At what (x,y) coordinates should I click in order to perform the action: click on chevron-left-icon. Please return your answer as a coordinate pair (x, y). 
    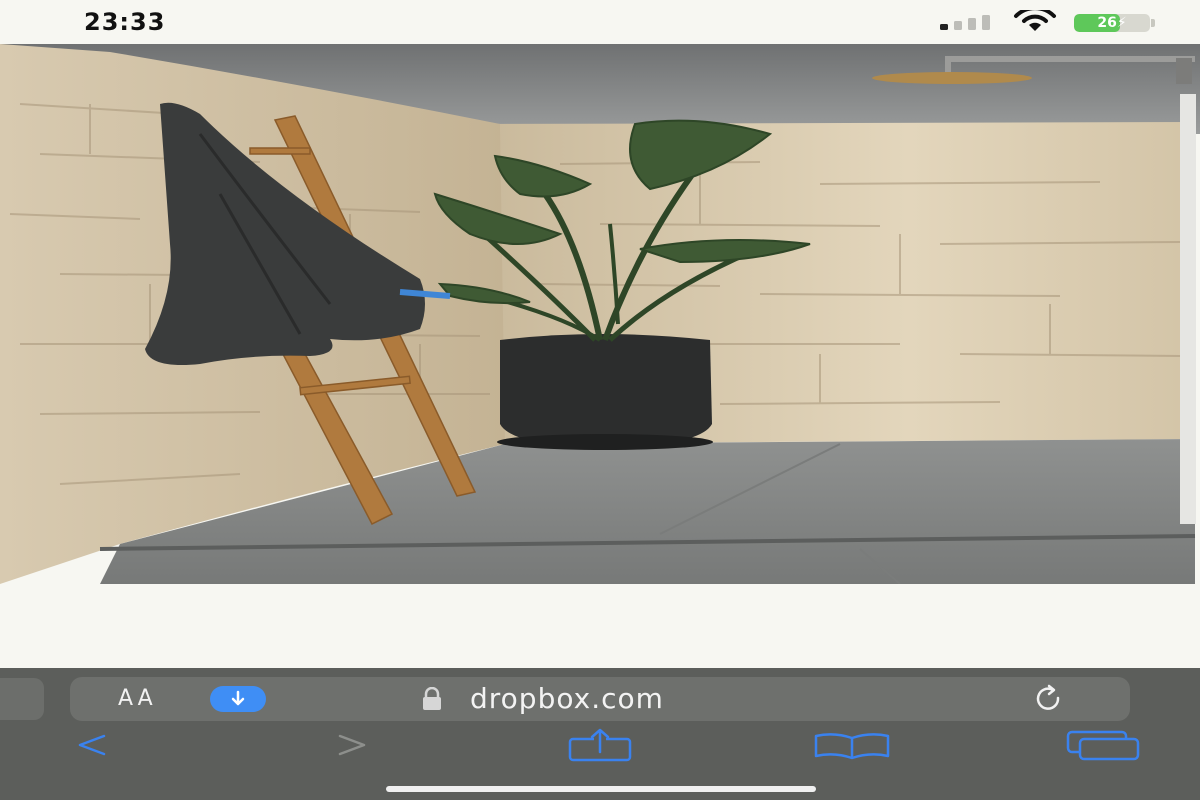
    Looking at the image, I should click on (92, 745).